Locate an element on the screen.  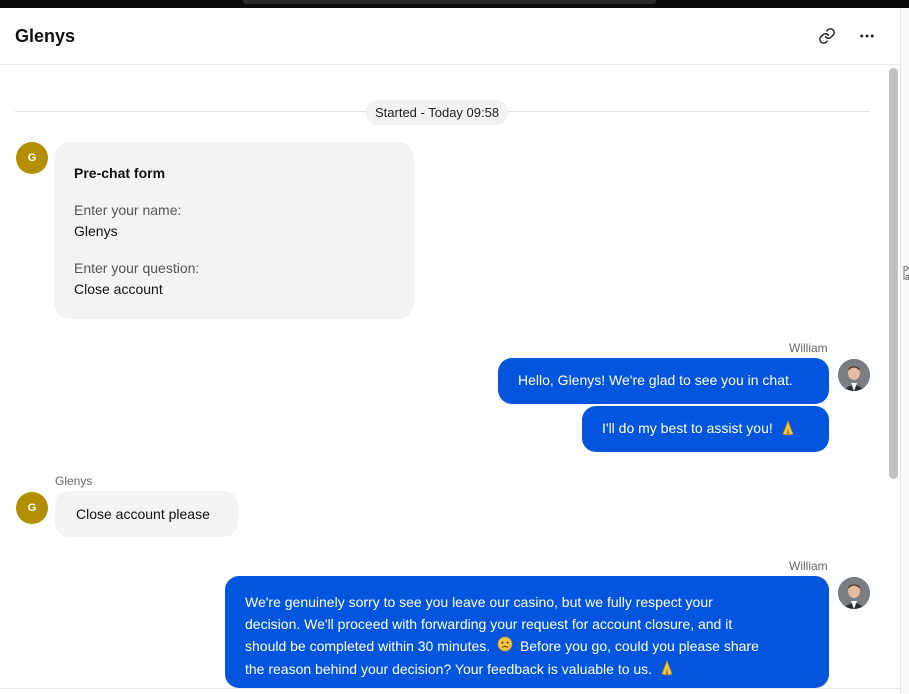
prechat-question-value: Close account is located at coordinates (118, 289).